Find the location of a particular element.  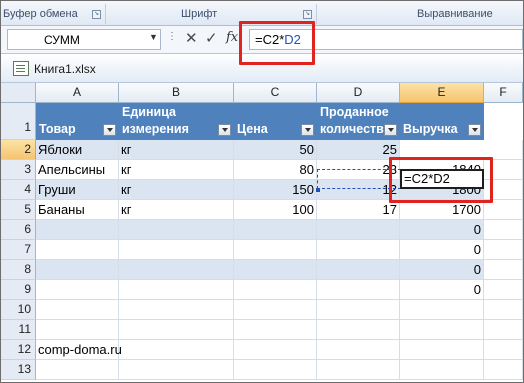

table-header-a: Товар is located at coordinates (77, 121).